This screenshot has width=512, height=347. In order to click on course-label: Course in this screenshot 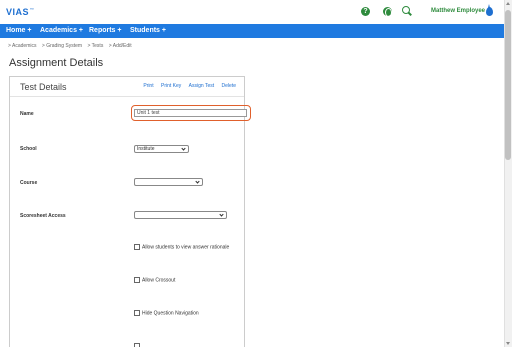, I will do `click(29, 183)`.